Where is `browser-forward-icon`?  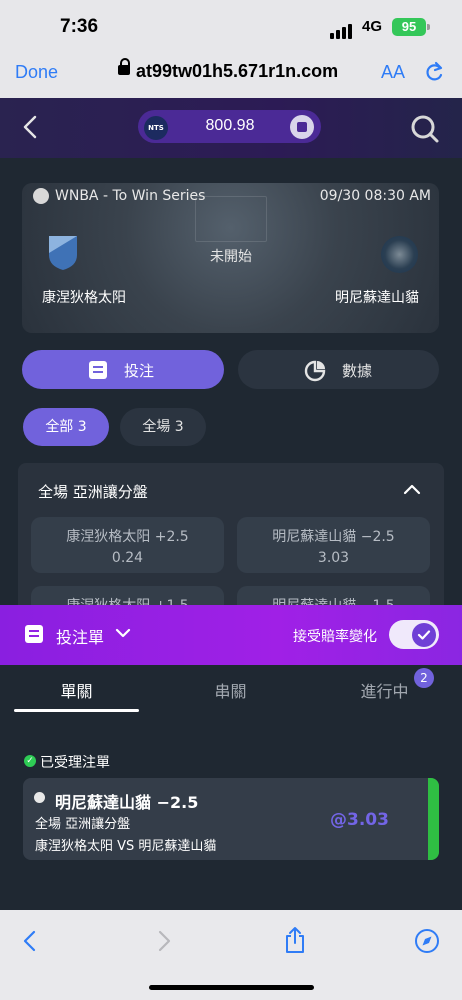
browser-forward-icon is located at coordinates (164, 941).